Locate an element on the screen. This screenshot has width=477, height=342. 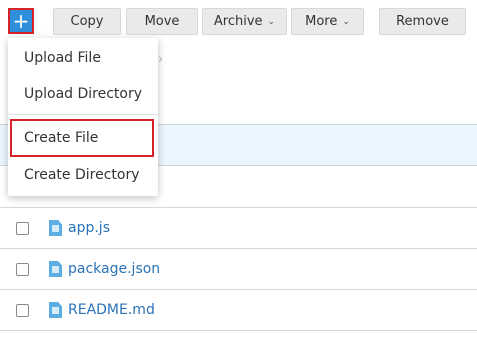
menu-item-upload-directory: Upload Directory is located at coordinates (83, 94).